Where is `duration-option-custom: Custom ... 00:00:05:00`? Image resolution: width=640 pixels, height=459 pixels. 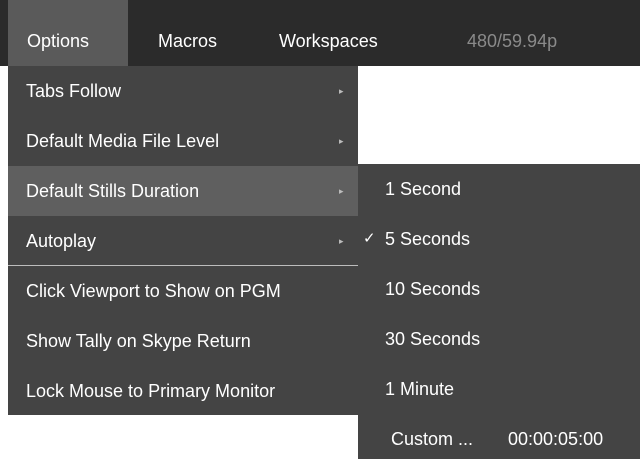
duration-option-custom: Custom ... 00:00:05:00 is located at coordinates (499, 436).